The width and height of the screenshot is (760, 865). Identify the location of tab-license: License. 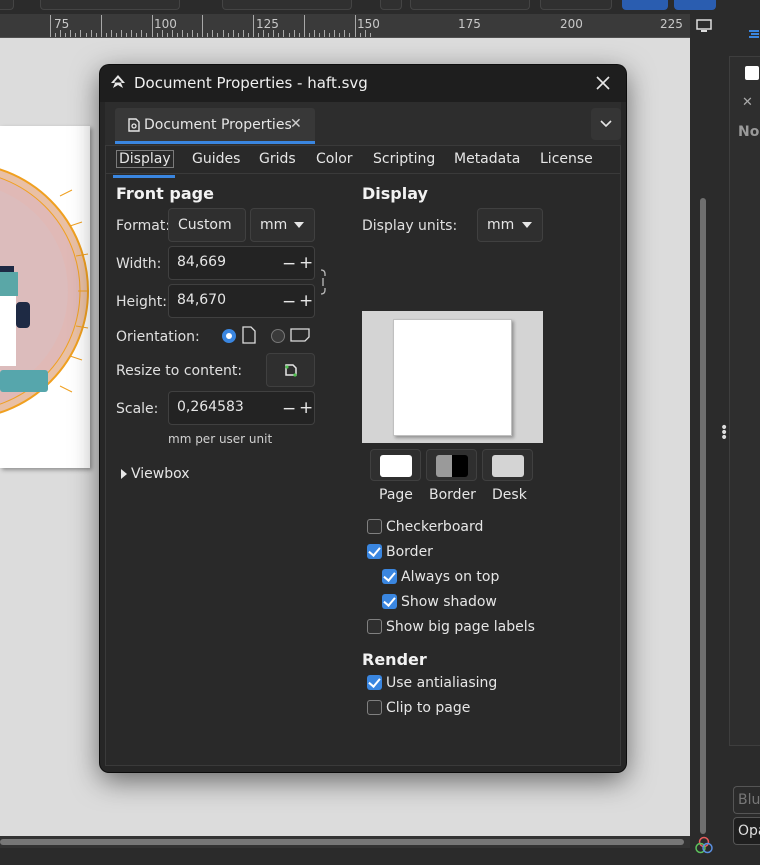
(566, 159).